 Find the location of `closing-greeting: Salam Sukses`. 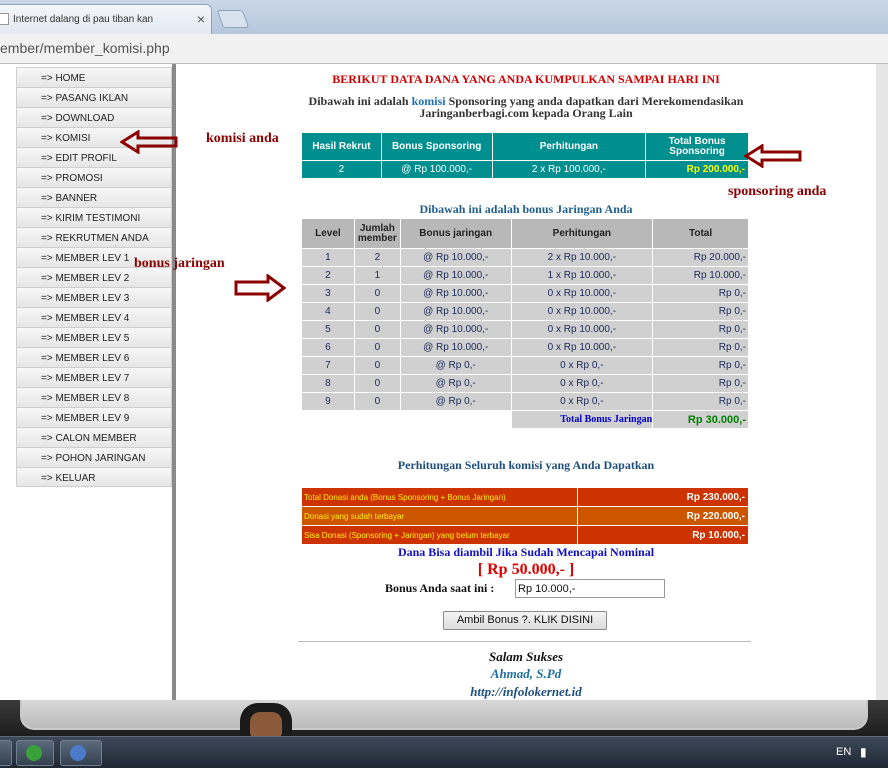

closing-greeting: Salam Sukses is located at coordinates (526, 656).